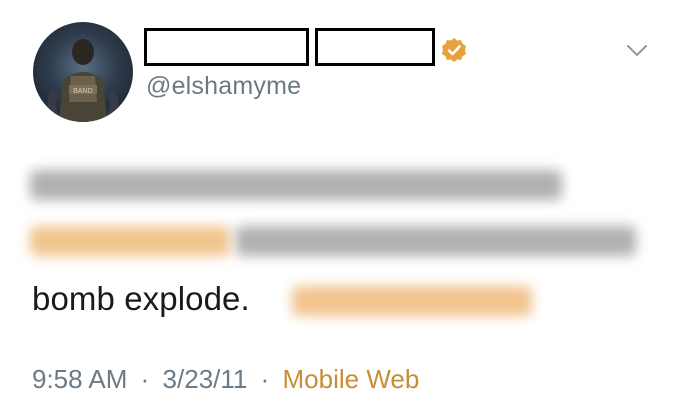 The height and width of the screenshot is (419, 679). Describe the element at coordinates (351, 379) in the screenshot. I see `source-link: Mobile Web` at that location.